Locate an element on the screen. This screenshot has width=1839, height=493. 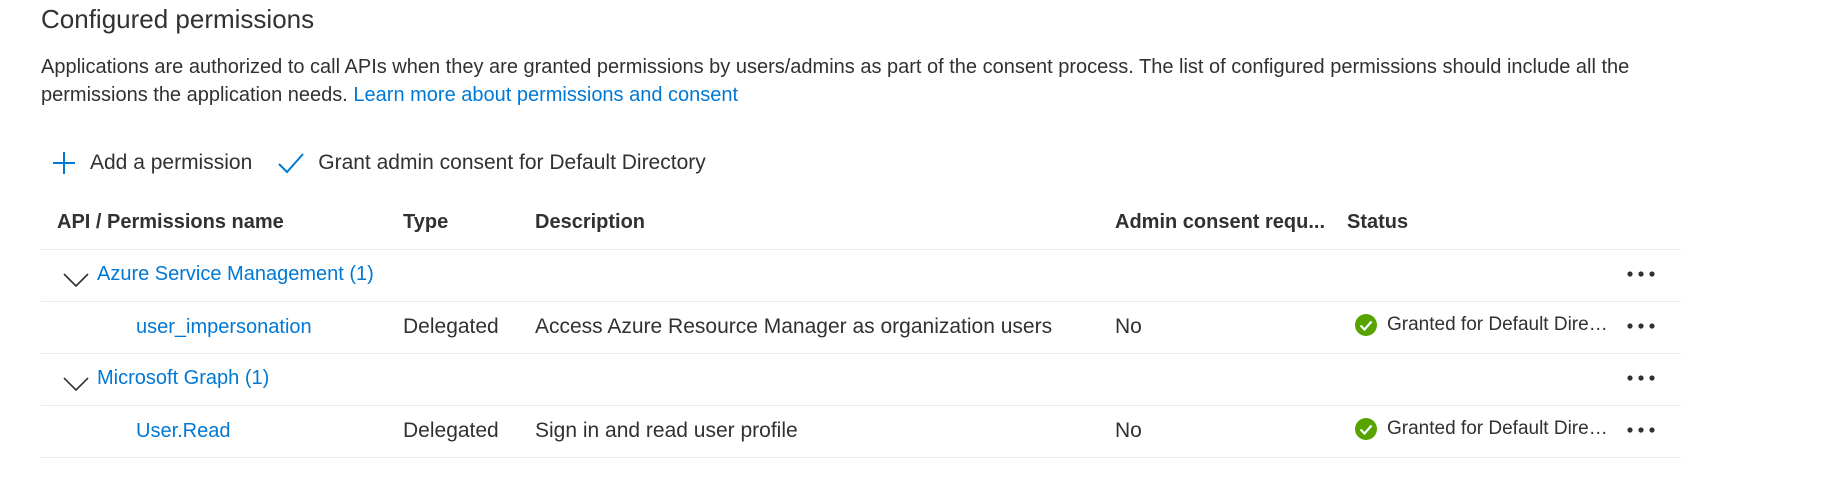
add-permission-label: Add a permission is located at coordinates (171, 162).